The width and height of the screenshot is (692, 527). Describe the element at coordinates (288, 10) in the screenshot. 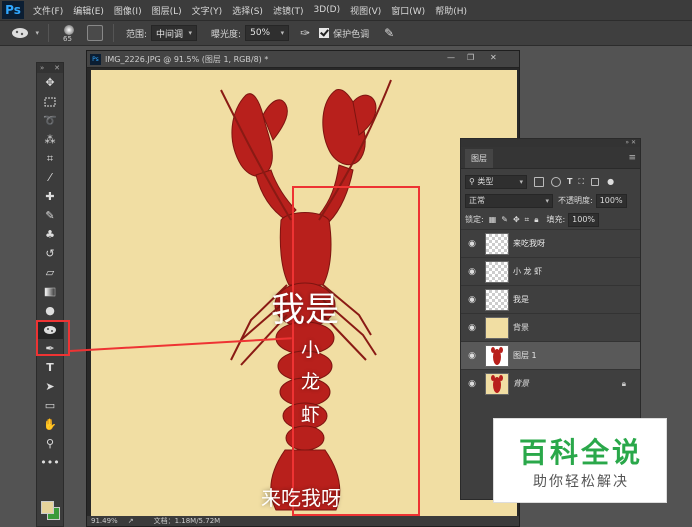

I see `menu-filter: 滤镜(T)` at that location.